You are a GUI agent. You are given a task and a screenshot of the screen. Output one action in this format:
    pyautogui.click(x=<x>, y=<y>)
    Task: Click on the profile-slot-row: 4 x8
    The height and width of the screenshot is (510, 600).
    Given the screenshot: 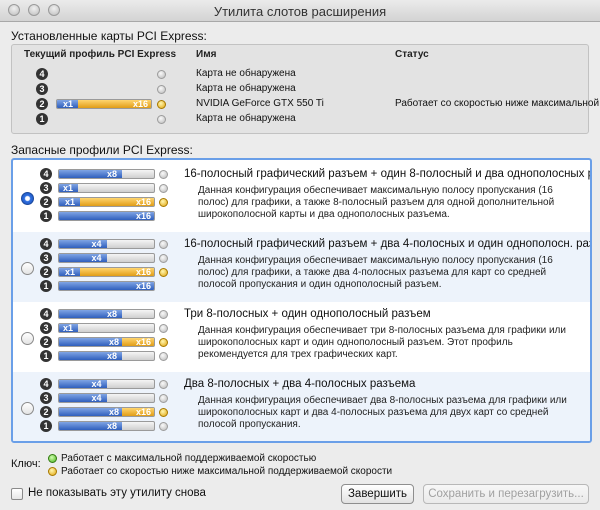 What is the action you would take?
    pyautogui.click(x=93, y=314)
    